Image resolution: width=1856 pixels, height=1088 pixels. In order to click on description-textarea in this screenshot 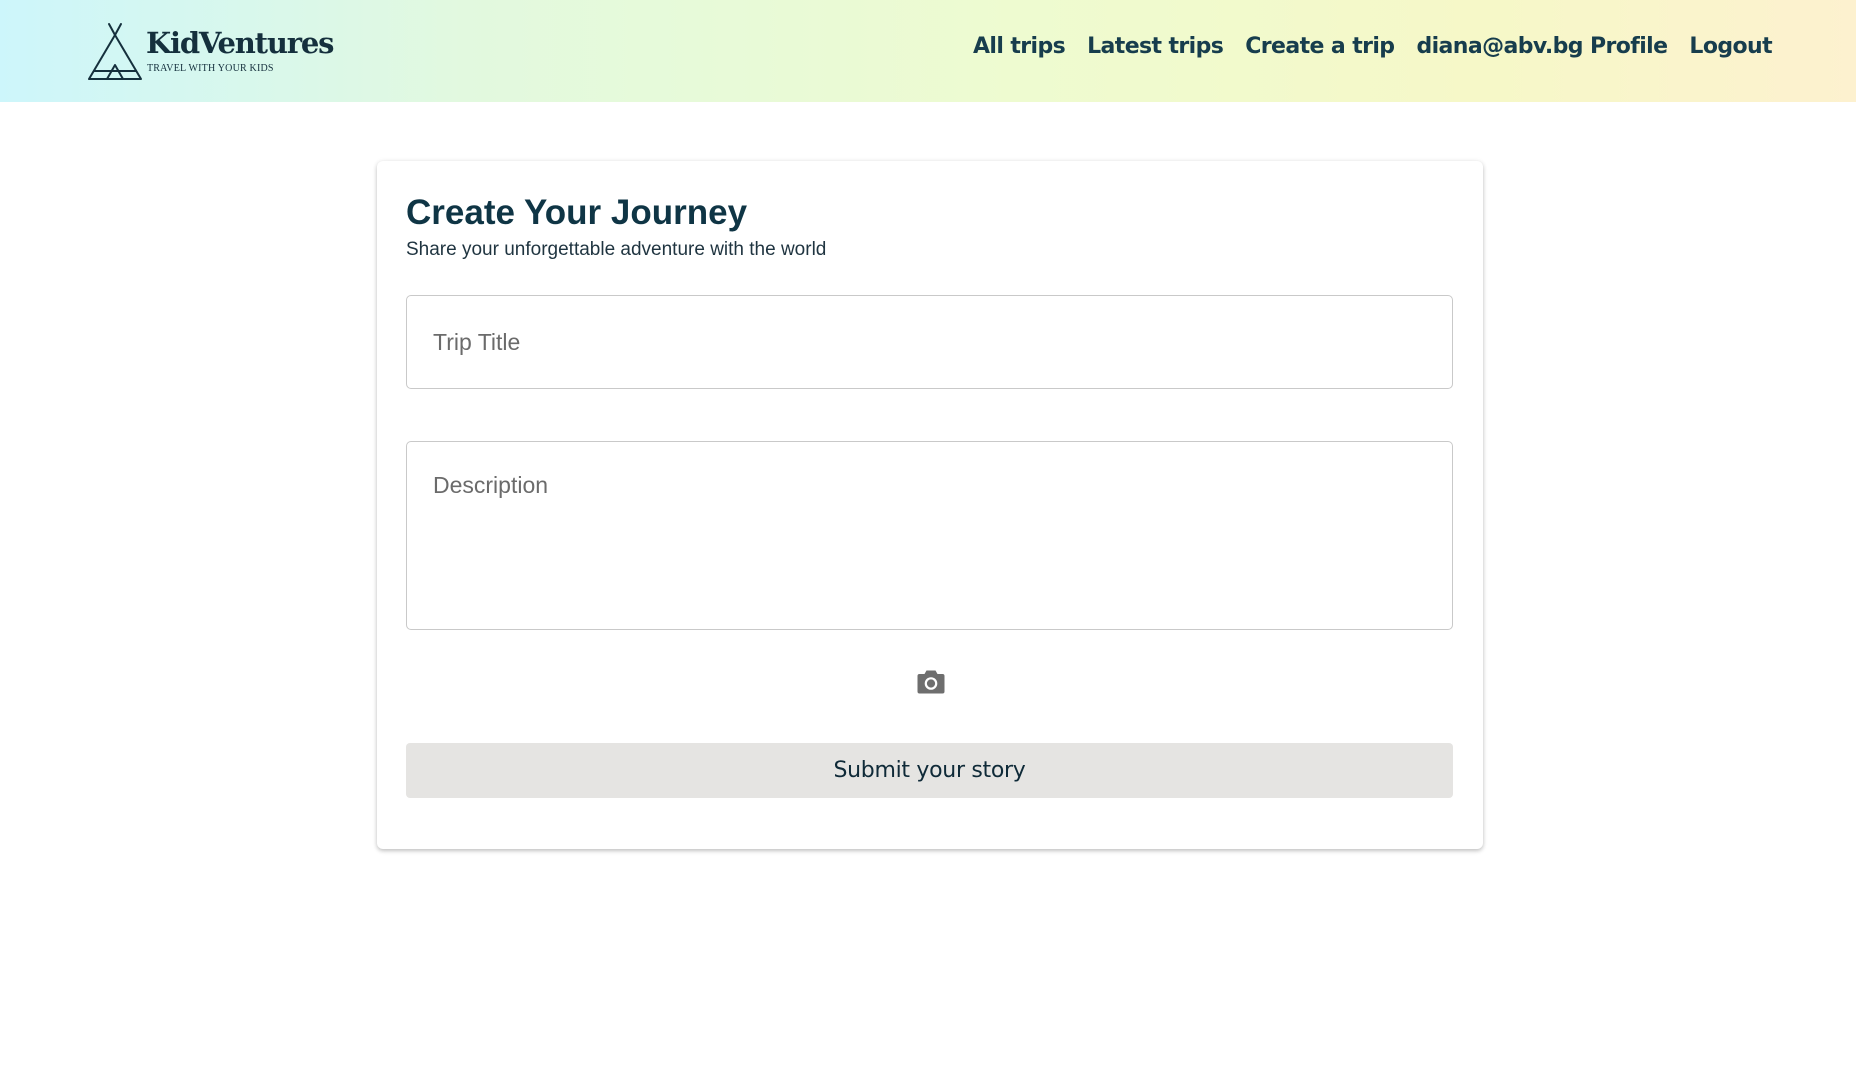, I will do `click(929, 535)`.